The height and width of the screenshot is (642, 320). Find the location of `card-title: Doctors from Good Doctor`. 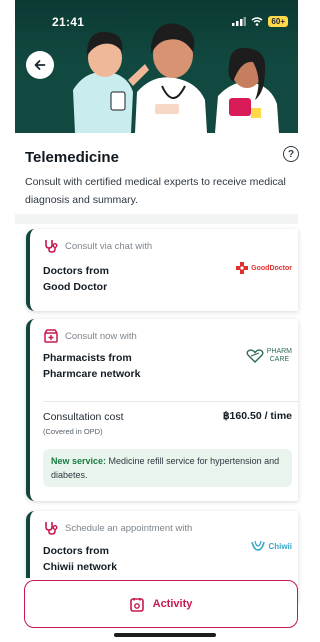

card-title: Doctors from Good Doctor is located at coordinates (76, 279).